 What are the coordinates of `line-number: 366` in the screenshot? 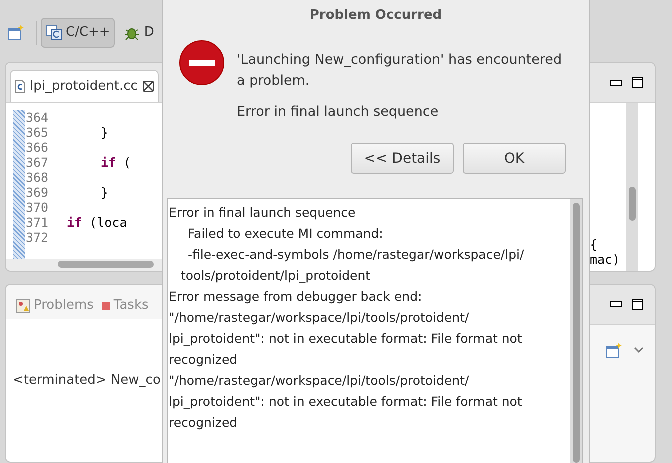 It's located at (37, 147).